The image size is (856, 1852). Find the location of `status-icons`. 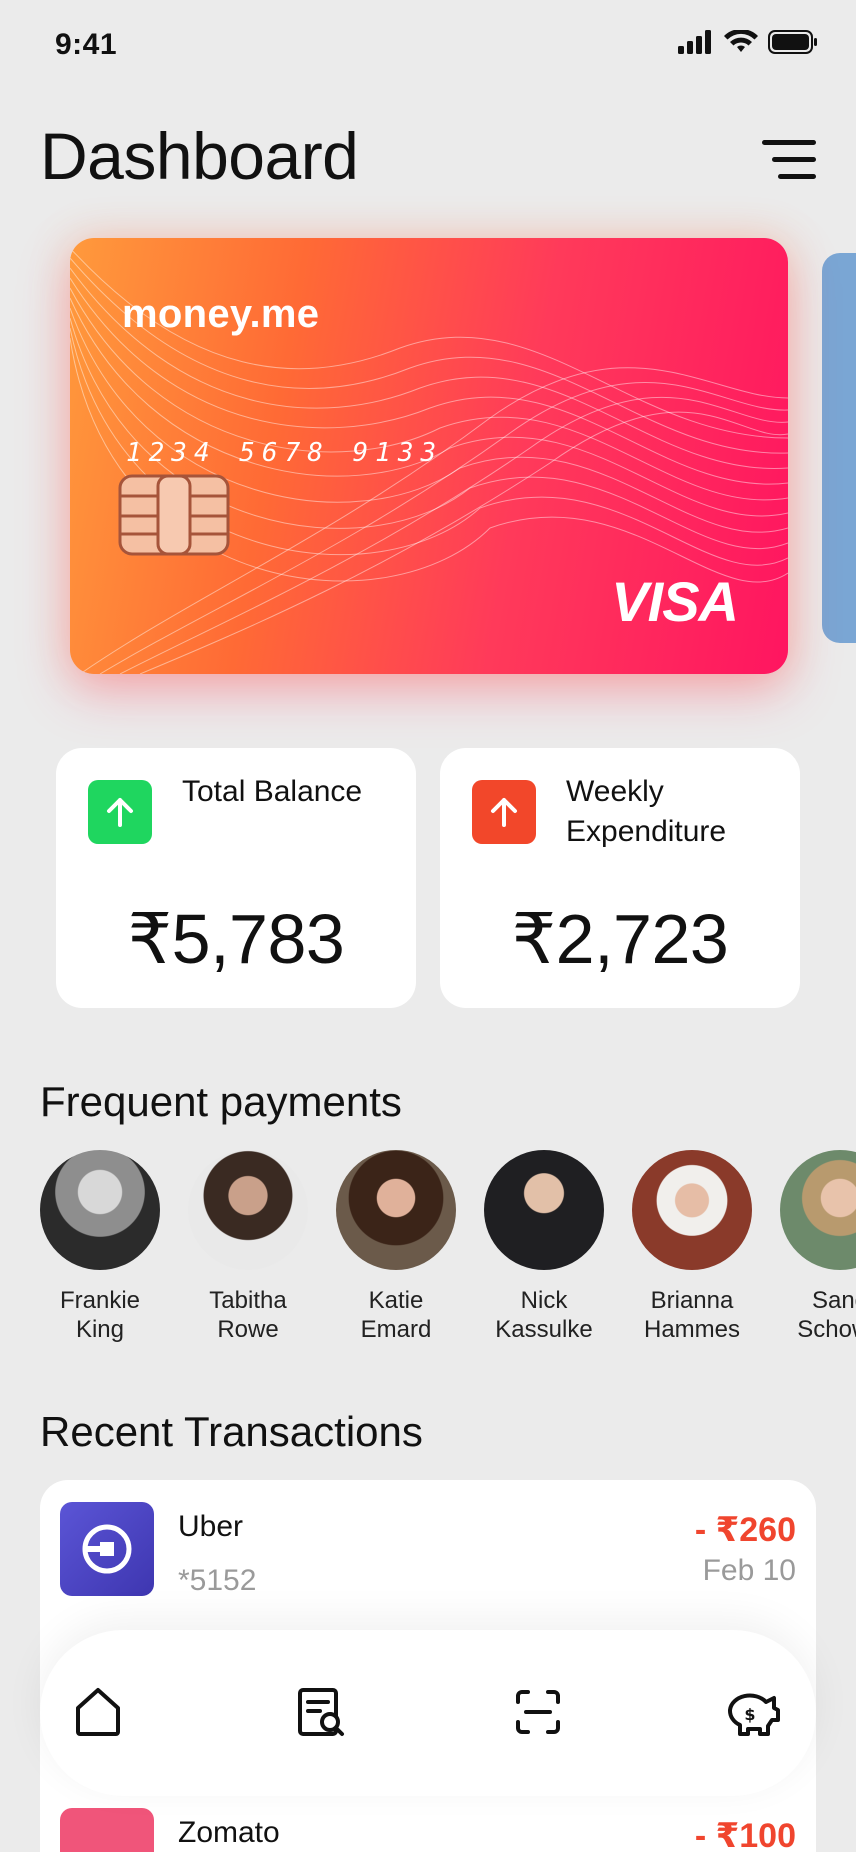

status-icons is located at coordinates (748, 42).